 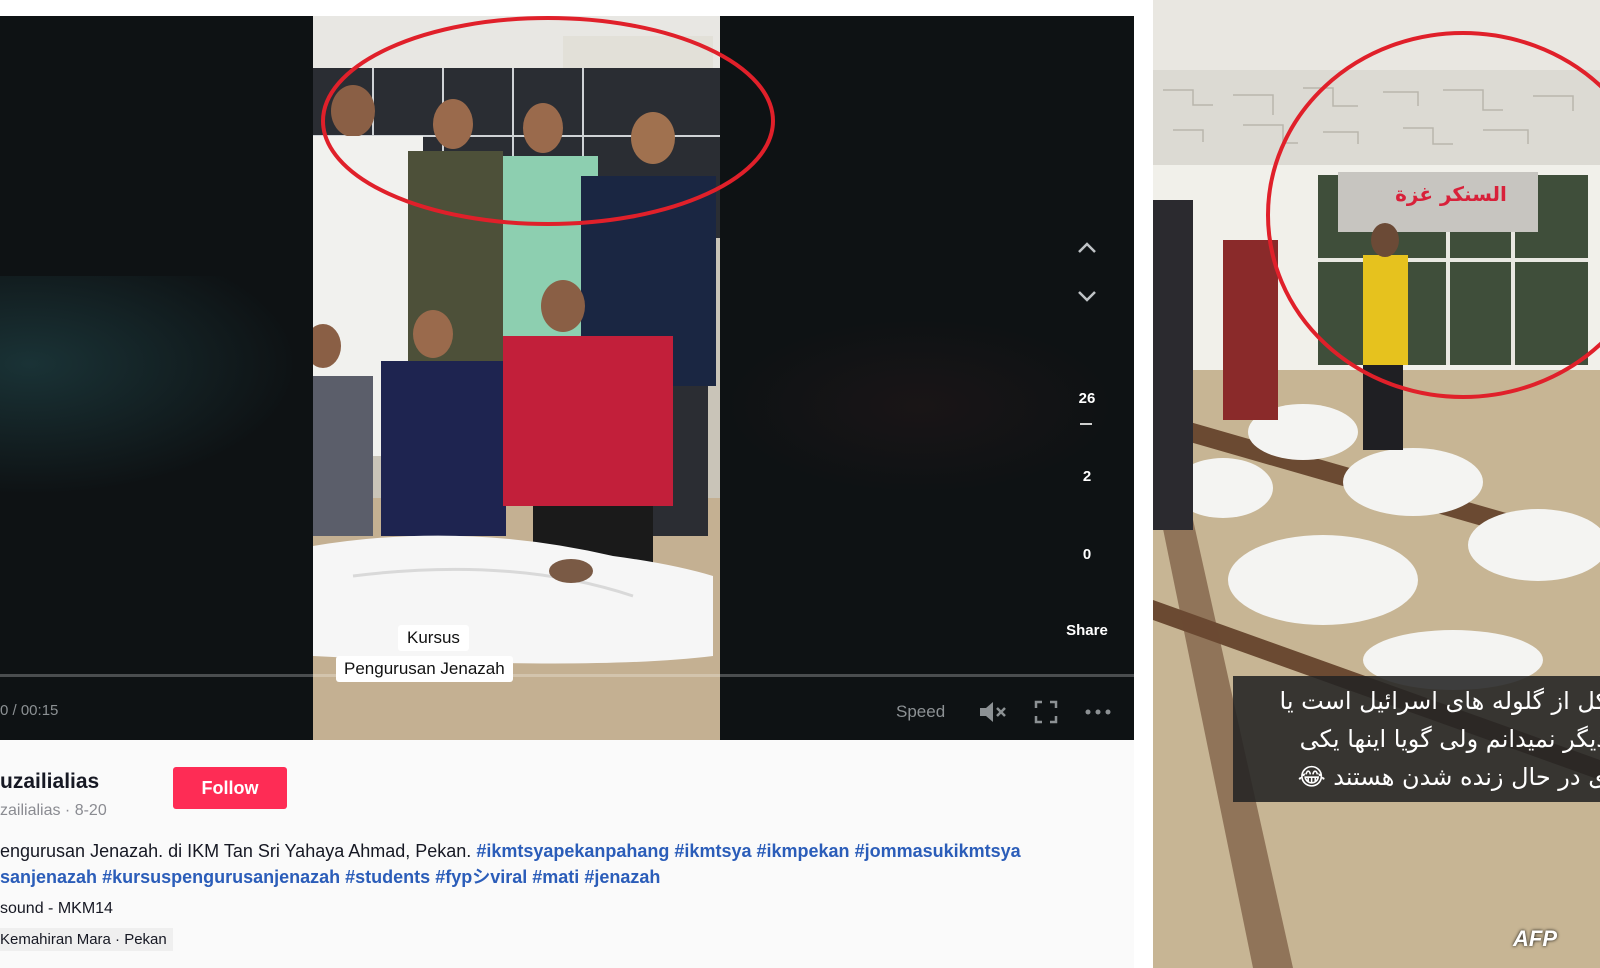 I want to click on share-button: Share, so click(x=1087, y=630).